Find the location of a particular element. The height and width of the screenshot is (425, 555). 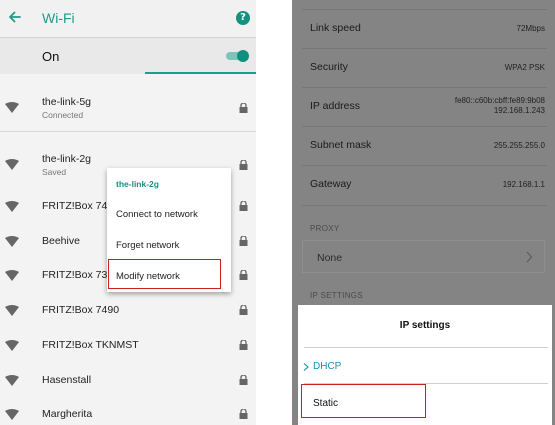

network-name: FRITZ!Box 743 is located at coordinates (78, 206).